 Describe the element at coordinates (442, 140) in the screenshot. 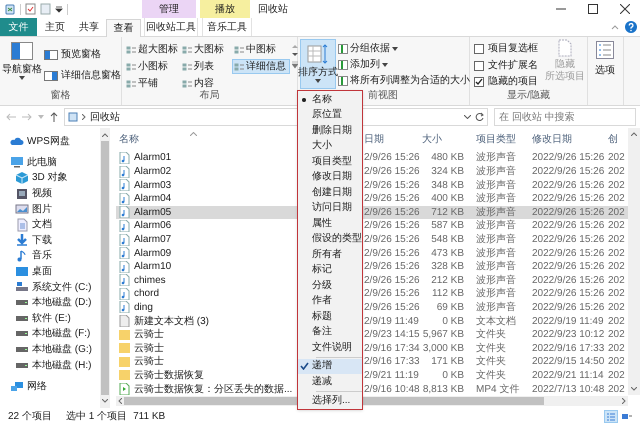

I see `column-header: 大小` at that location.